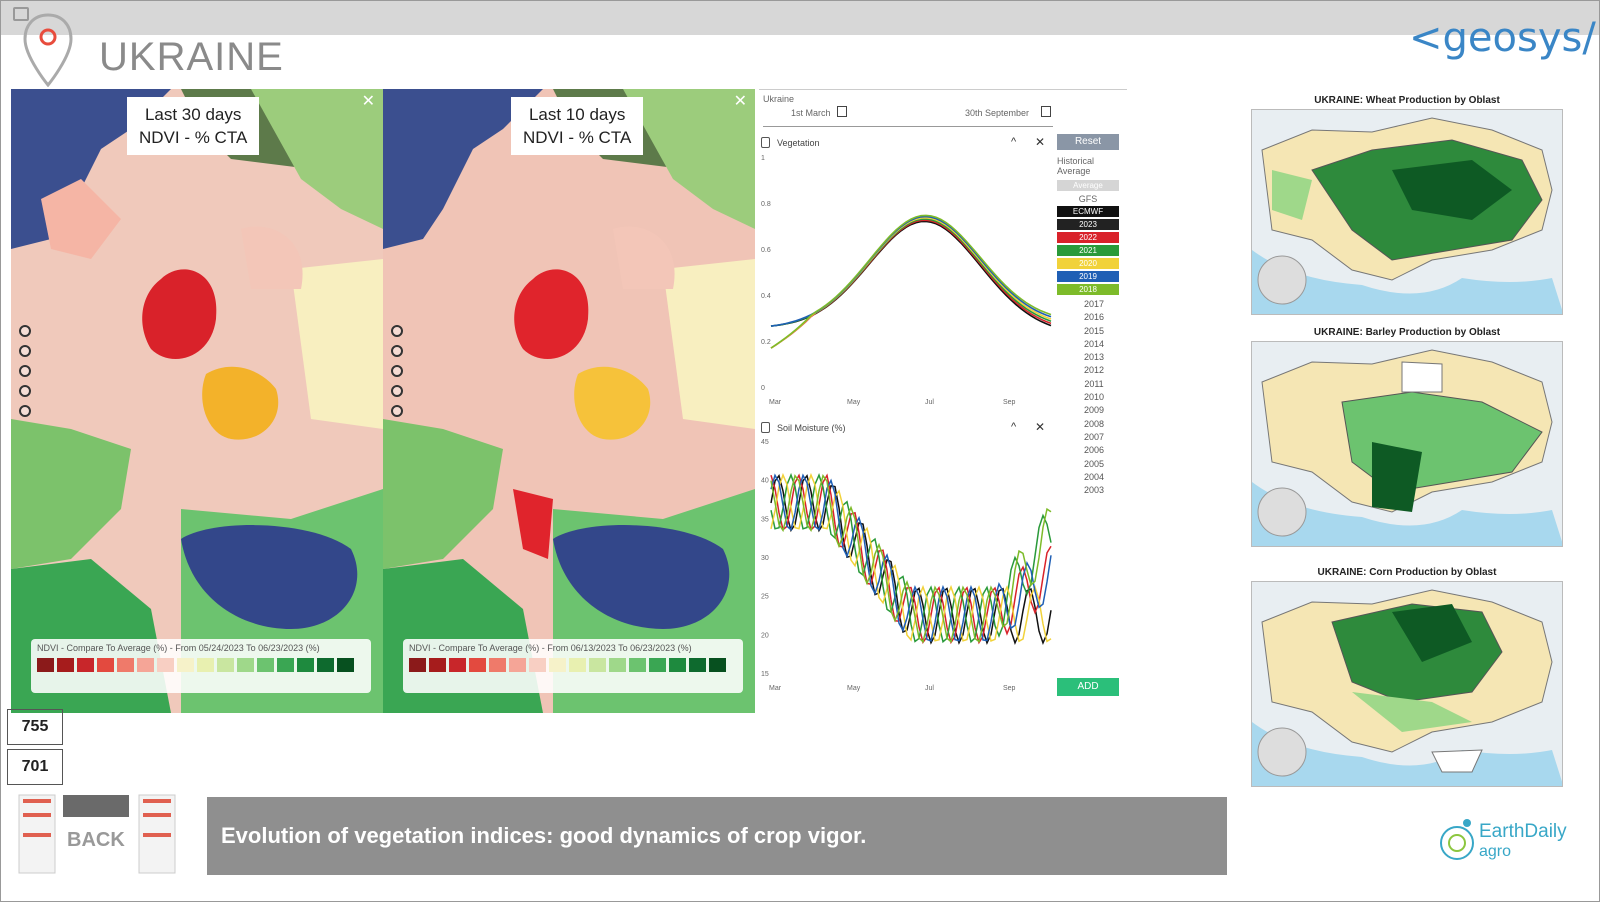  I want to click on average-button: Average, so click(1088, 185).